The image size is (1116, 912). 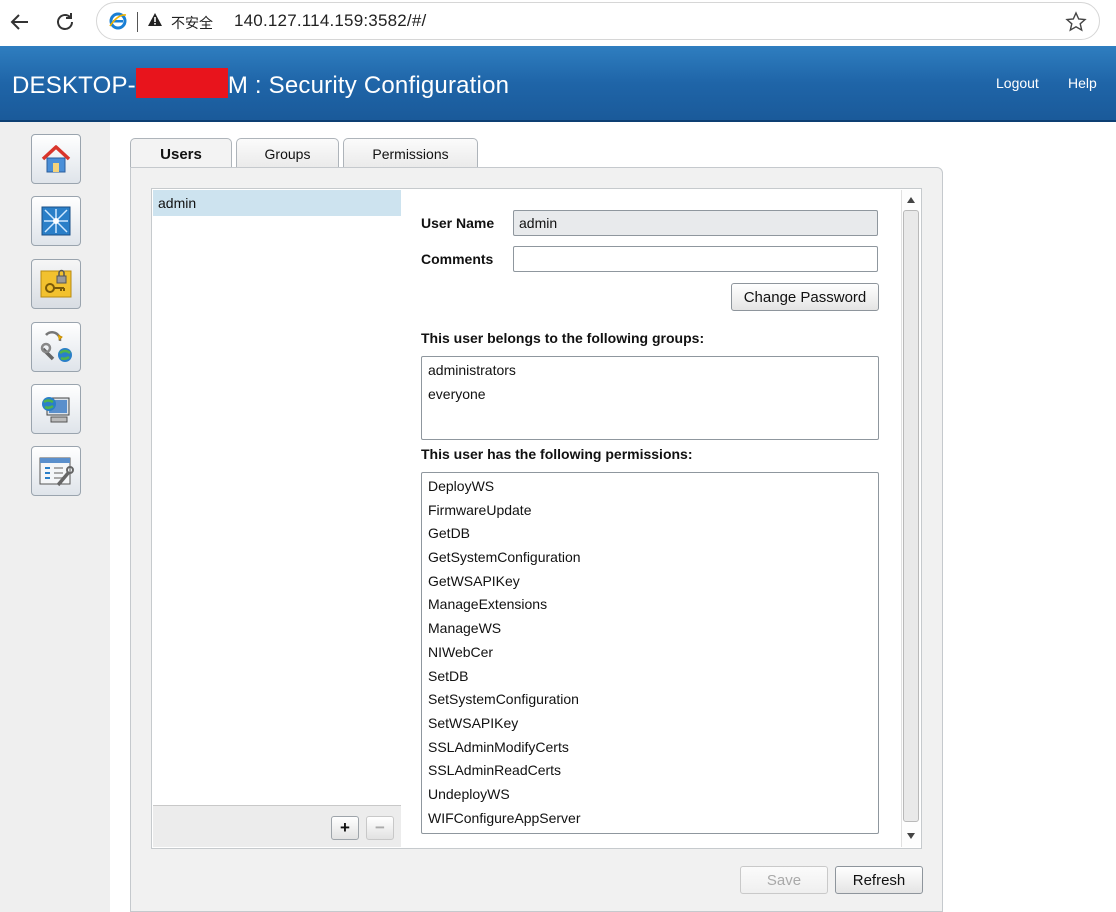 I want to click on scroll-down-icon, so click(x=911, y=836).